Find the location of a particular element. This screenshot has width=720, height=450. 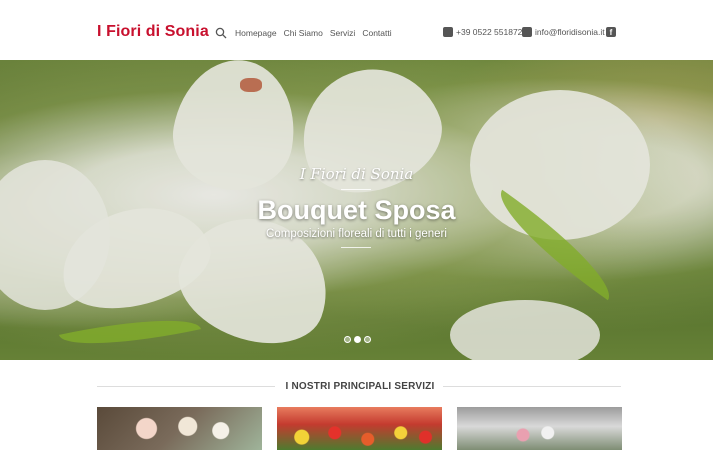

services-heading: I NOSTRI PRINCIPALI SERVIZI is located at coordinates (360, 386).